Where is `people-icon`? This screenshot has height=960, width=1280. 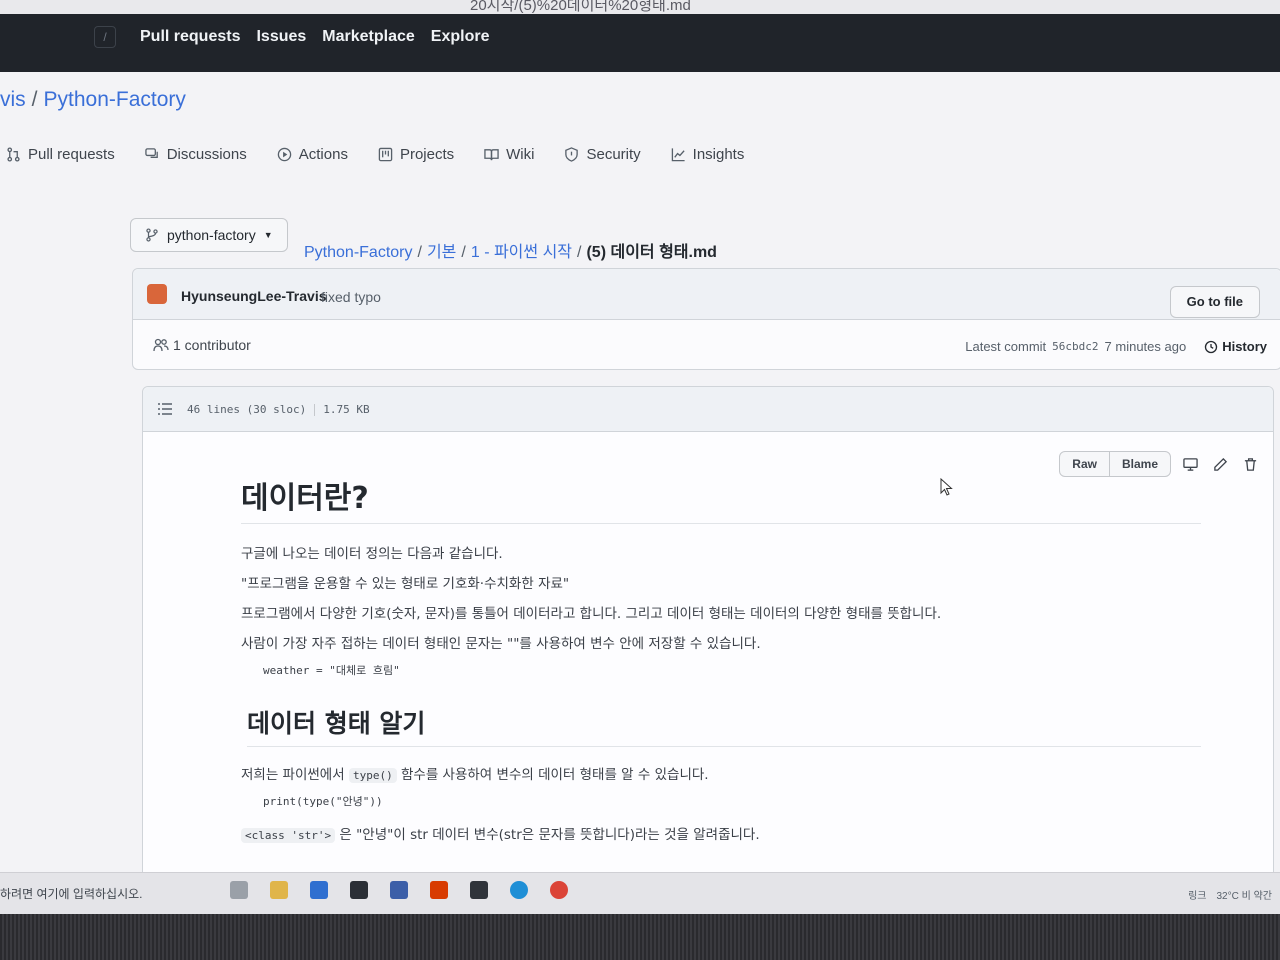
people-icon is located at coordinates (161, 345).